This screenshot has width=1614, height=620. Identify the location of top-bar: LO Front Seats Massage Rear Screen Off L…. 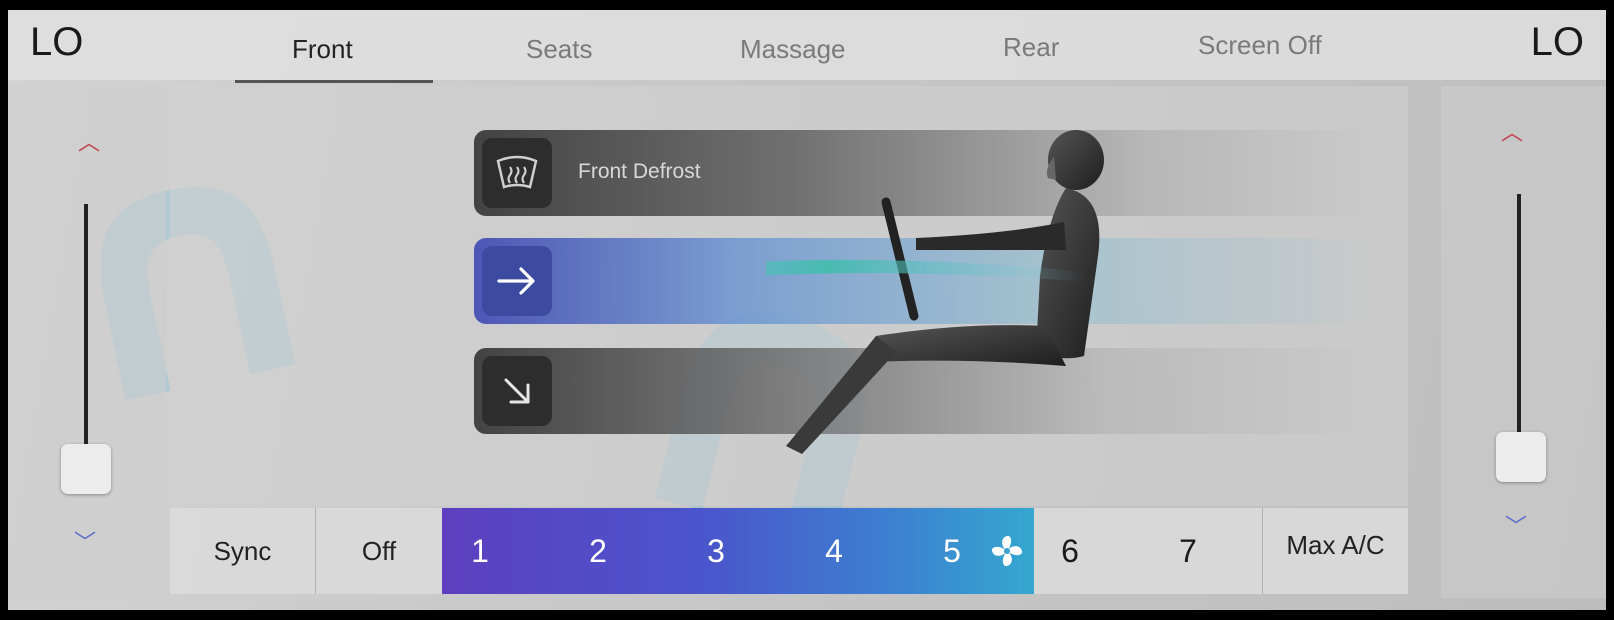
(807, 45).